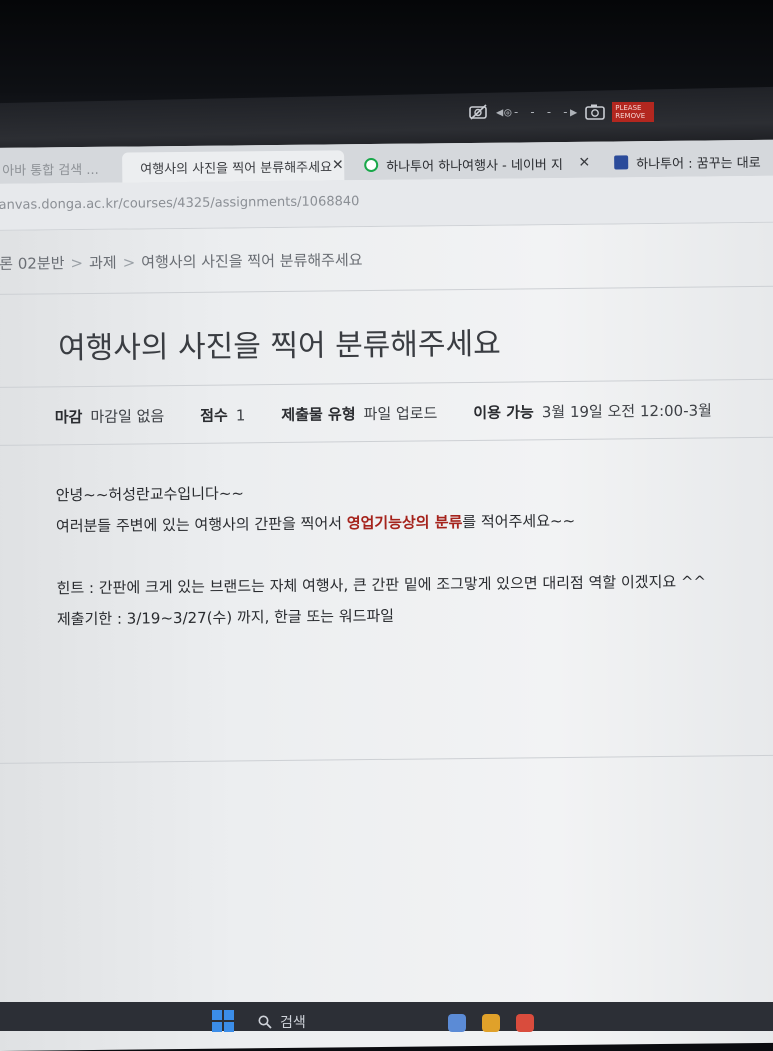 This screenshot has width=773, height=1051. I want to click on taskbar-search: 검색, so click(282, 1022).